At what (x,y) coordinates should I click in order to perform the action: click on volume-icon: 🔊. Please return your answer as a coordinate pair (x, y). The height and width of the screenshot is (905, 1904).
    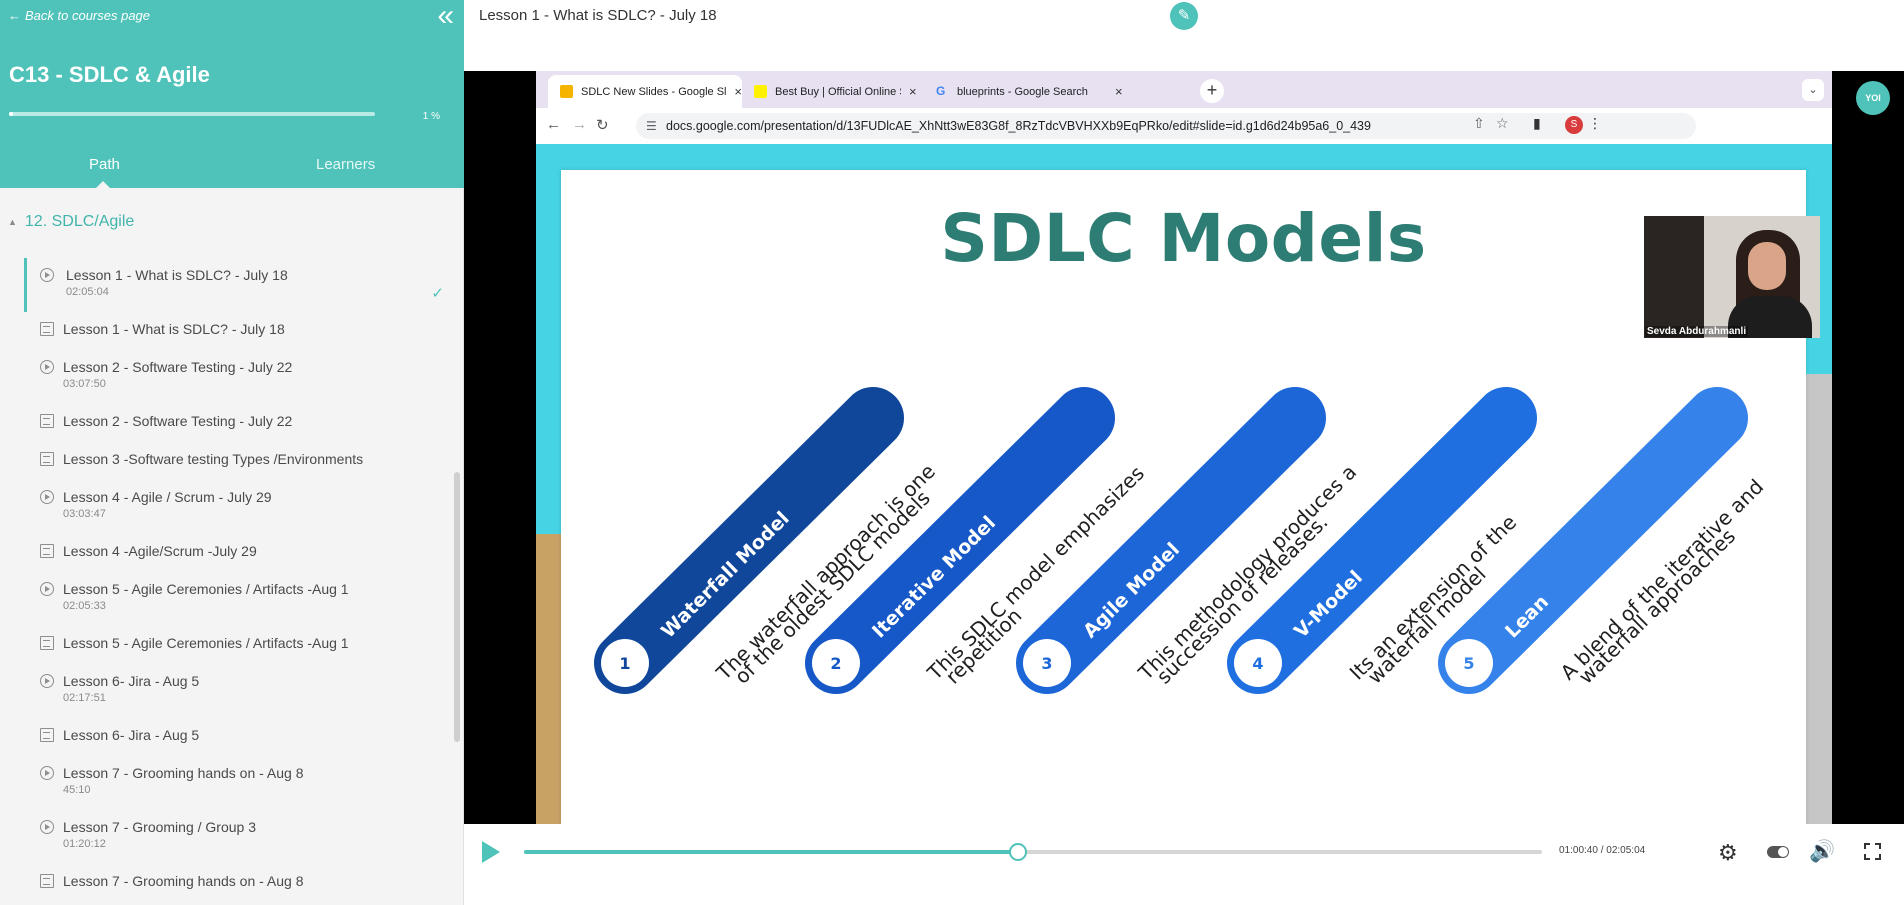
    Looking at the image, I should click on (1822, 852).